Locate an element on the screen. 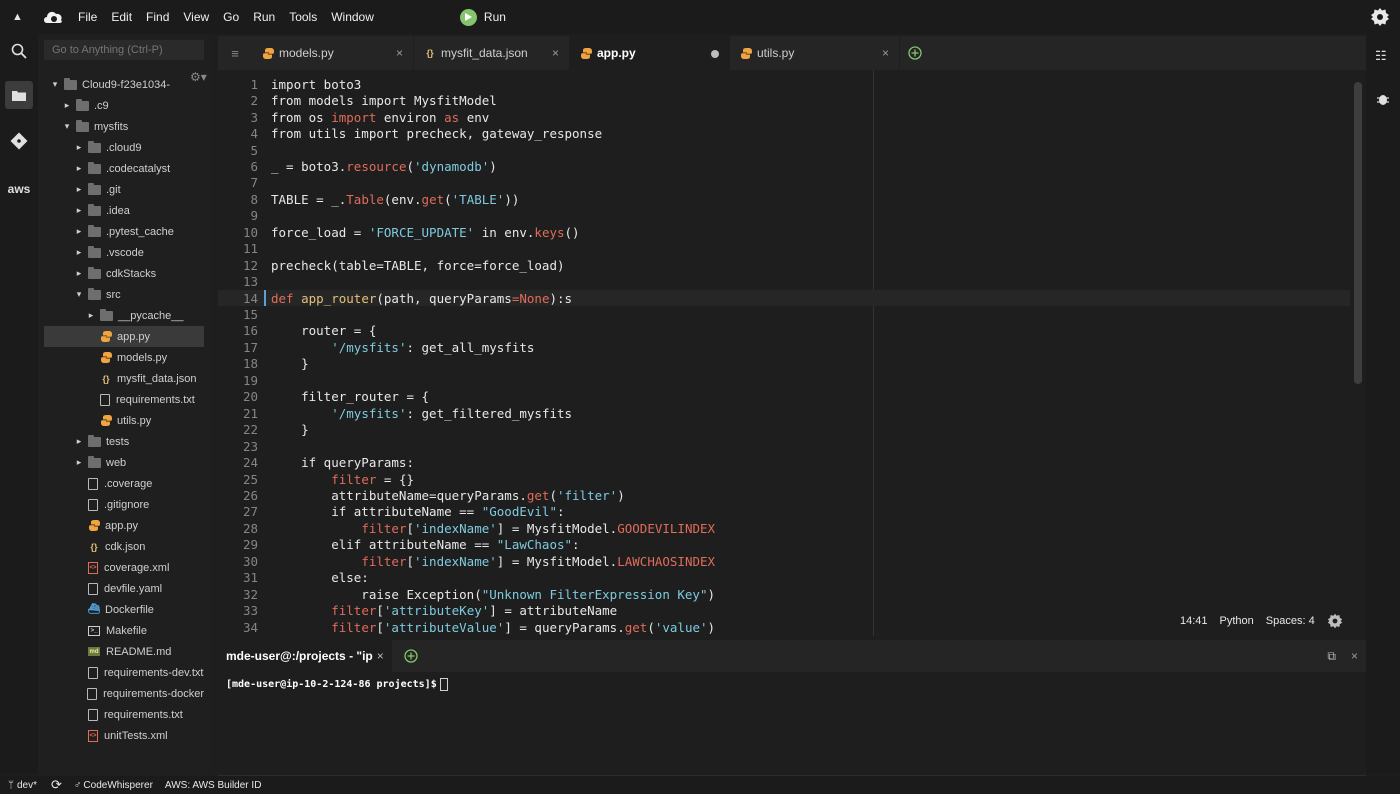 Image resolution: width=1400 pixels, height=794 pixels. tree-file: devfile.yaml is located at coordinates (124, 588).